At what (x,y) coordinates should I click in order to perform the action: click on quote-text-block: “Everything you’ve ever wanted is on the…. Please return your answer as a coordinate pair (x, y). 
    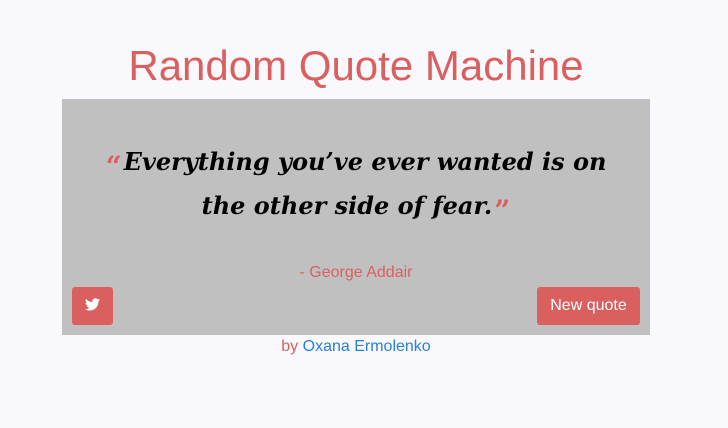
    Looking at the image, I should click on (356, 183).